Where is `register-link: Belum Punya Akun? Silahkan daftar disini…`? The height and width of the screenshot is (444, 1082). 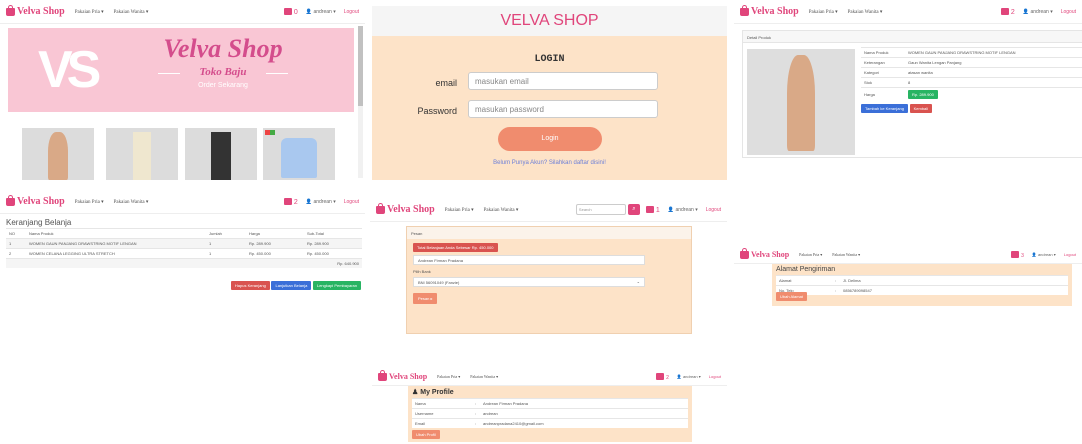 register-link: Belum Punya Akun? Silahkan daftar disini… is located at coordinates (549, 163).